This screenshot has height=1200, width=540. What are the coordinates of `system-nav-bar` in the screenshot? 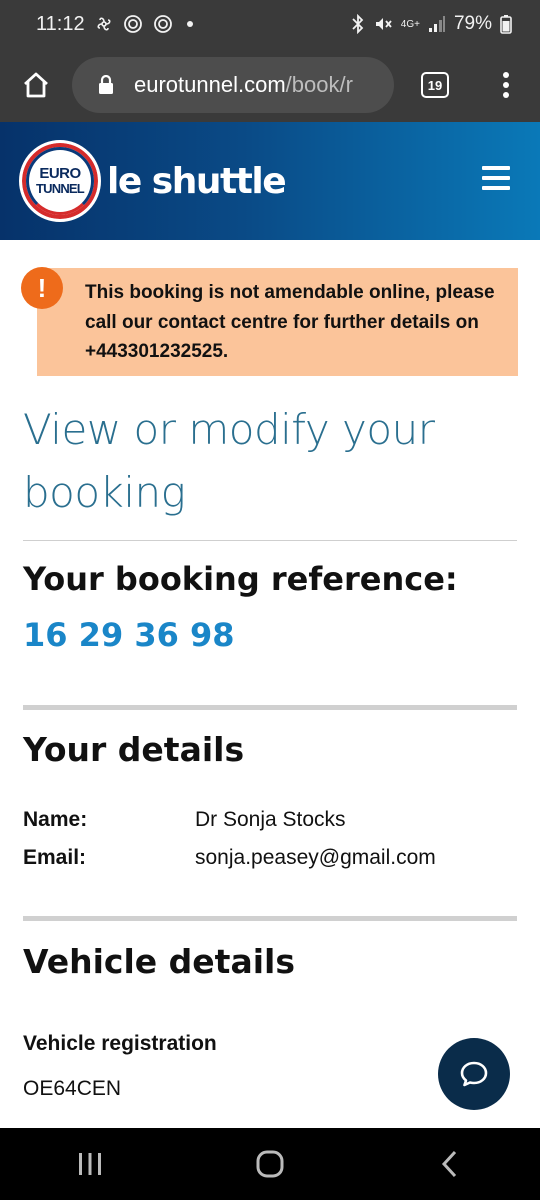 It's located at (270, 1164).